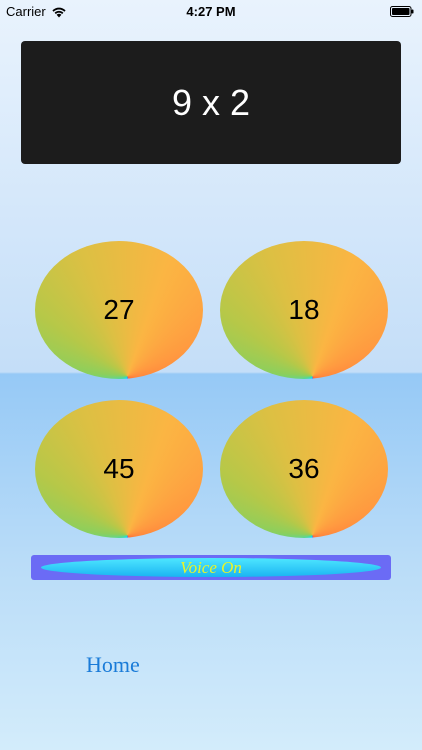 This screenshot has height=750, width=422. I want to click on answer-button-1: 27, so click(119, 310).